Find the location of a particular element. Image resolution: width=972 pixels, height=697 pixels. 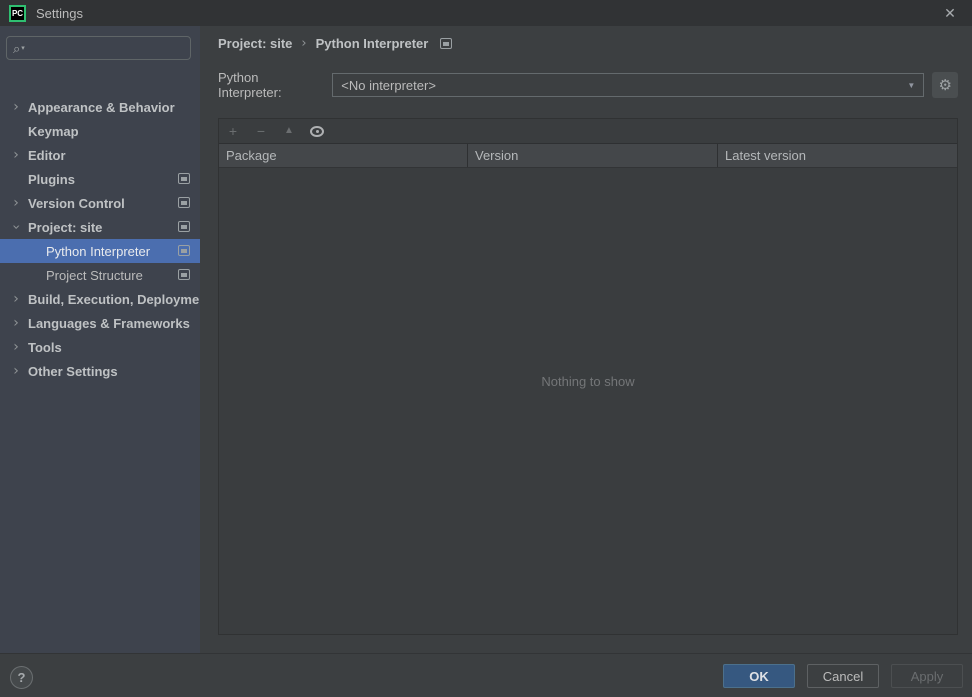

empty-state-text: Nothing to show is located at coordinates (588, 381).